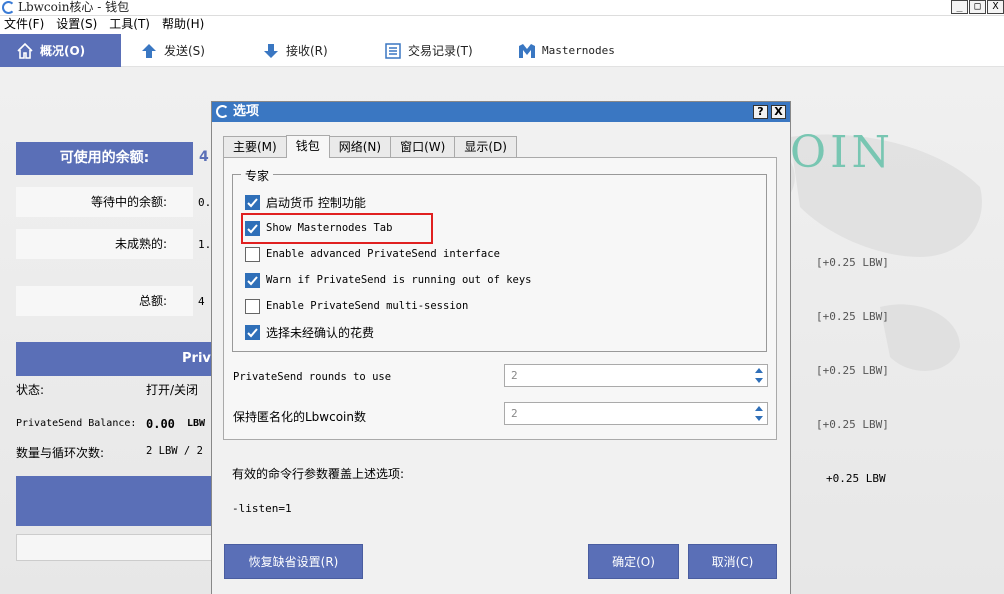  I want to click on spend-unconfirmed-option: 选择未经确认的花费, so click(309, 332).